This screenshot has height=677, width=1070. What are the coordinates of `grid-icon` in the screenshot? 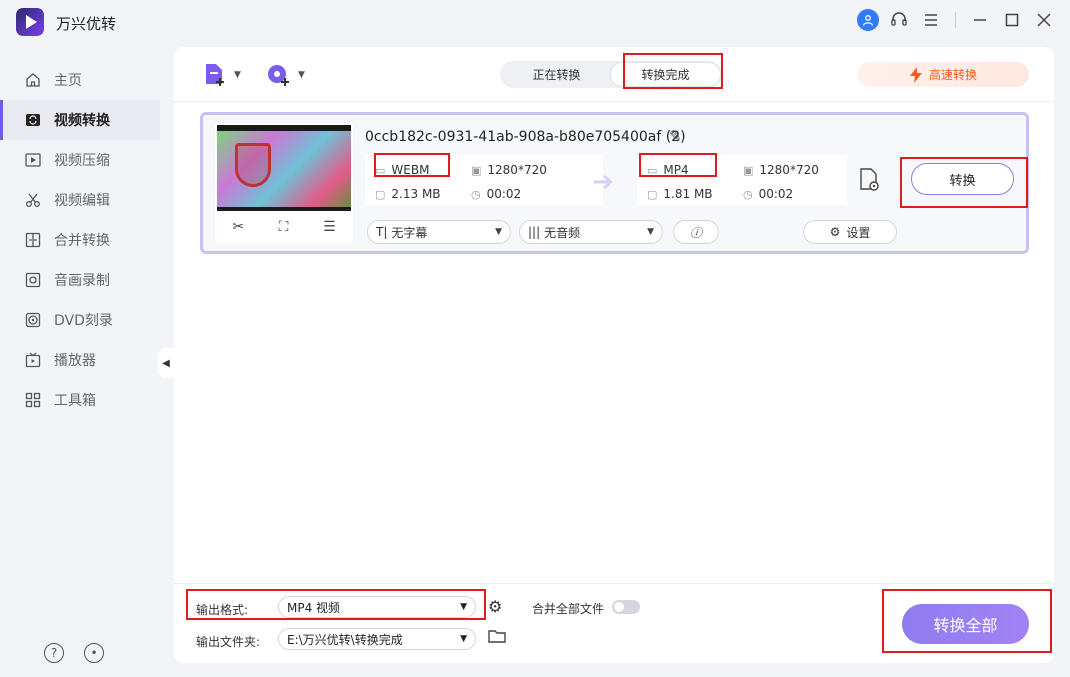 It's located at (33, 400).